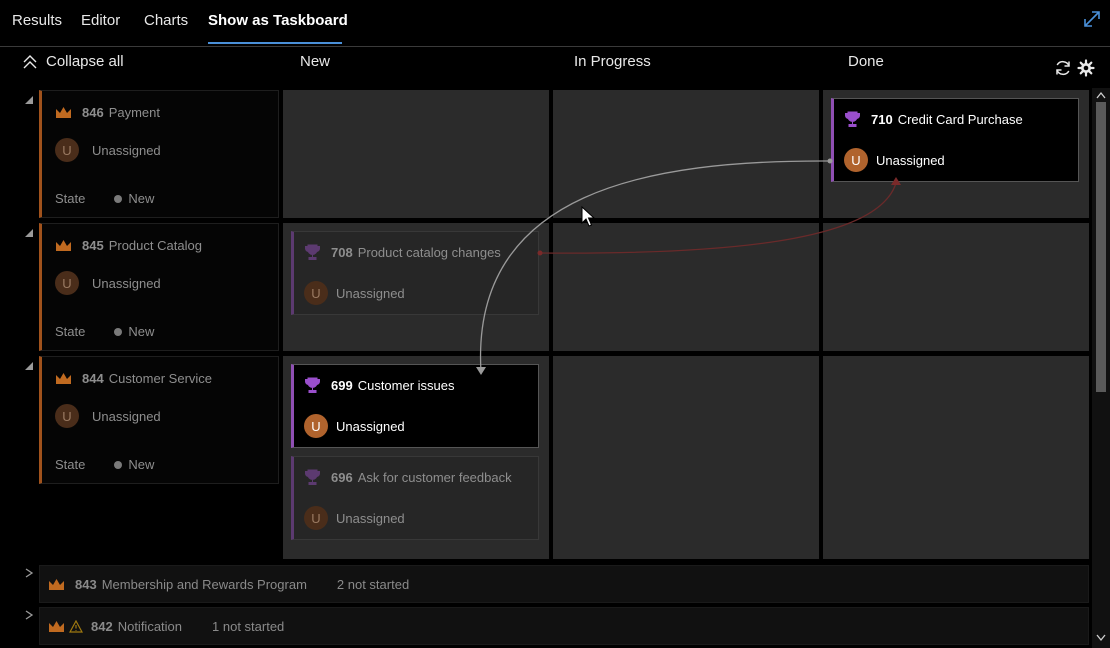 This screenshot has width=1110, height=648. Describe the element at coordinates (956, 457) in the screenshot. I see `cell-844-done` at that location.